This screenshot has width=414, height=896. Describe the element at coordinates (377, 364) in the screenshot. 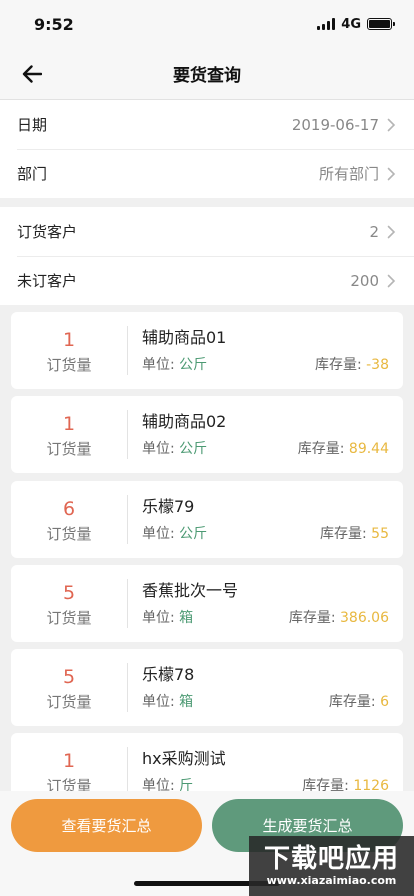

I see `stock-value: -38` at that location.